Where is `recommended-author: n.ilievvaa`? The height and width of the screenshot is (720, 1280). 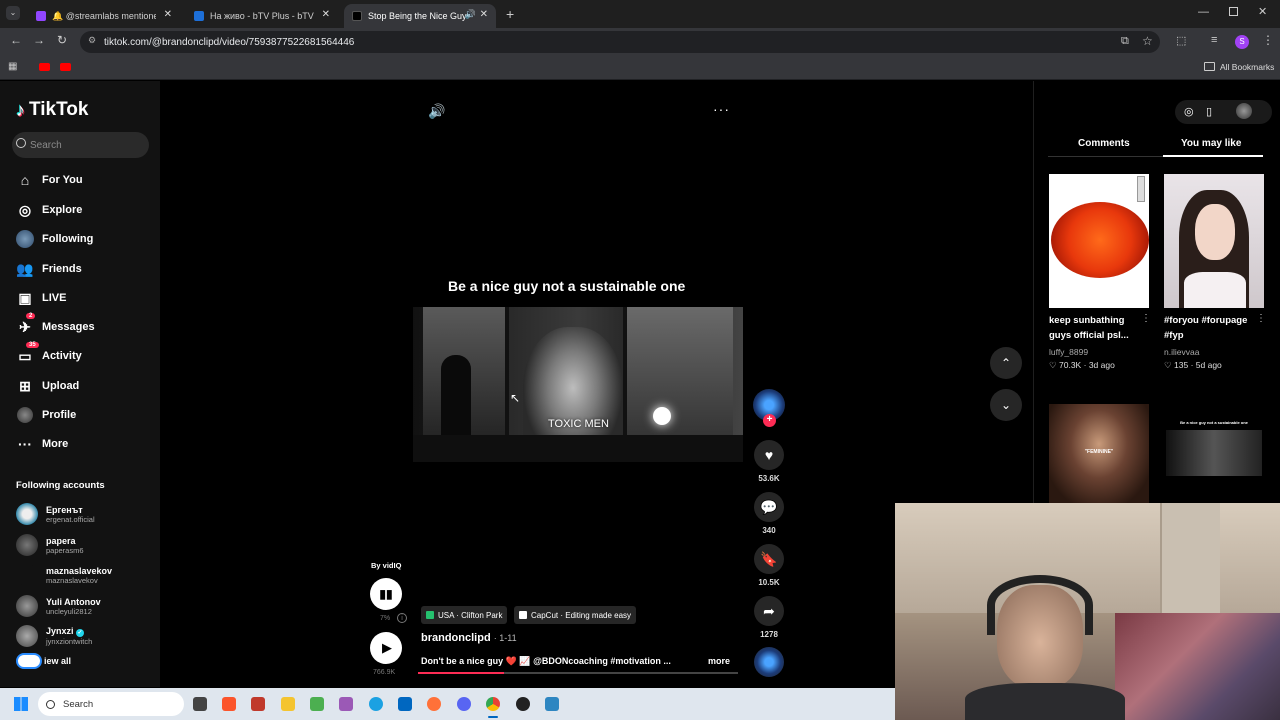
recommended-author: n.ilievvaa is located at coordinates (1181, 352).